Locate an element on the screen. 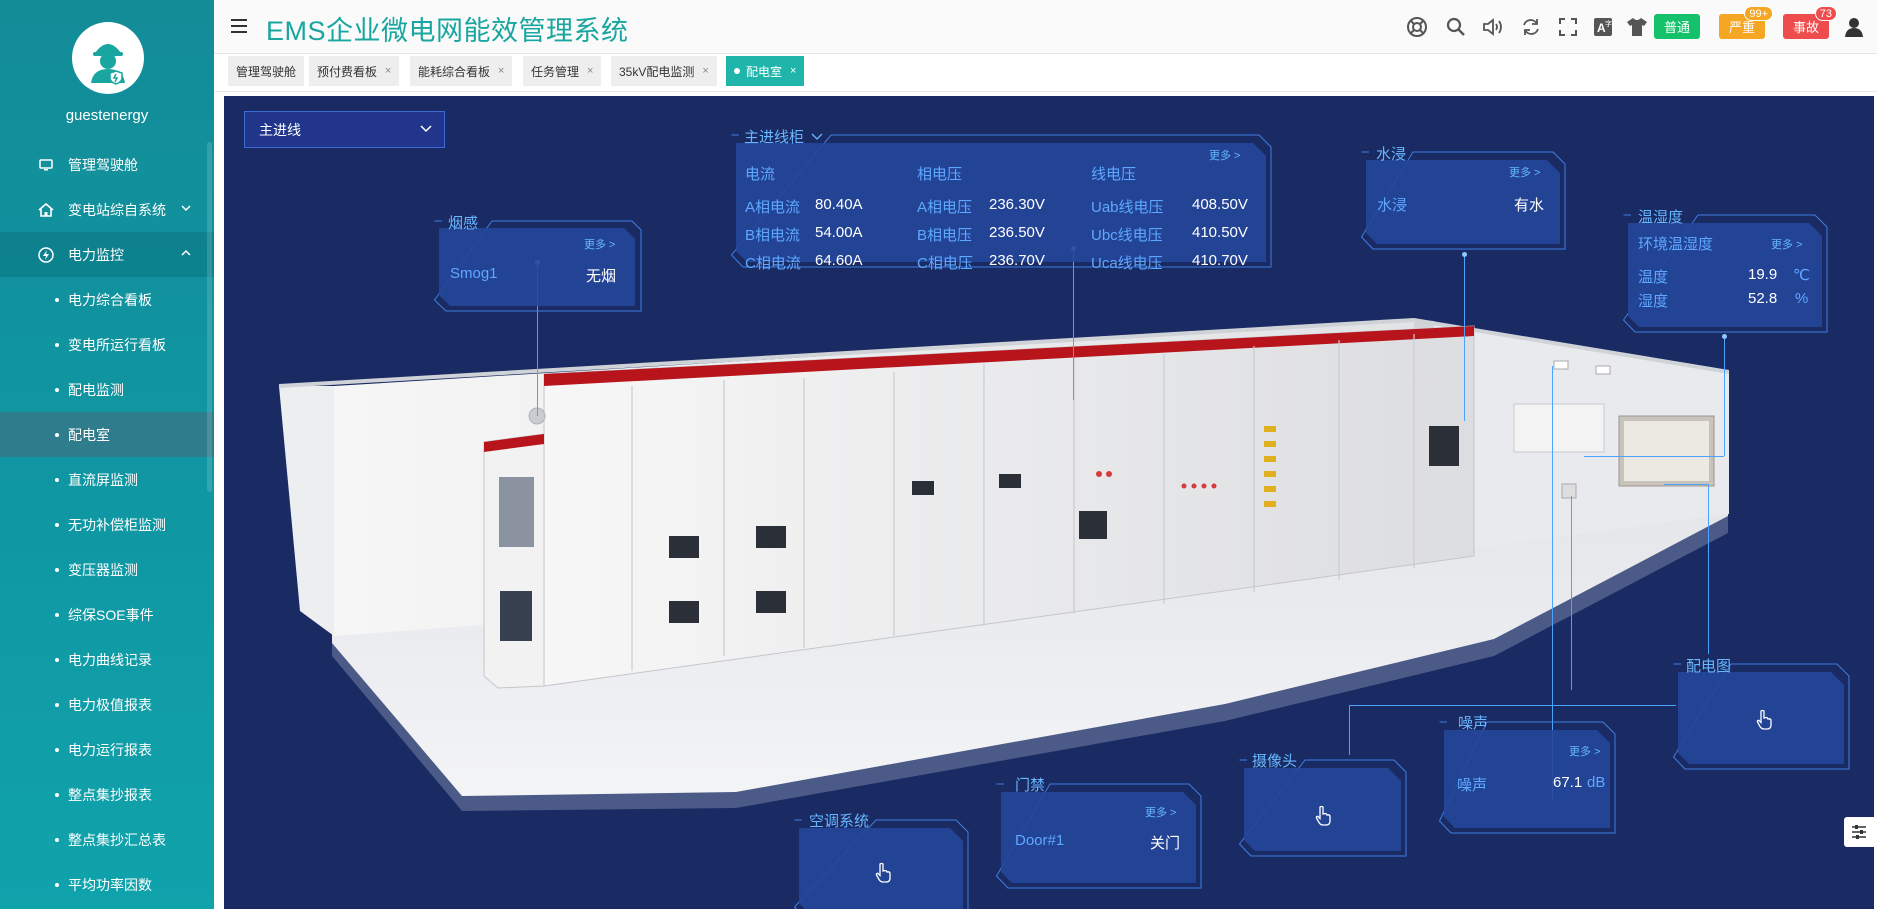 The image size is (1877, 909). sidebar-subitem-hourly-summary: 整点集抄汇总表 is located at coordinates (107, 839).